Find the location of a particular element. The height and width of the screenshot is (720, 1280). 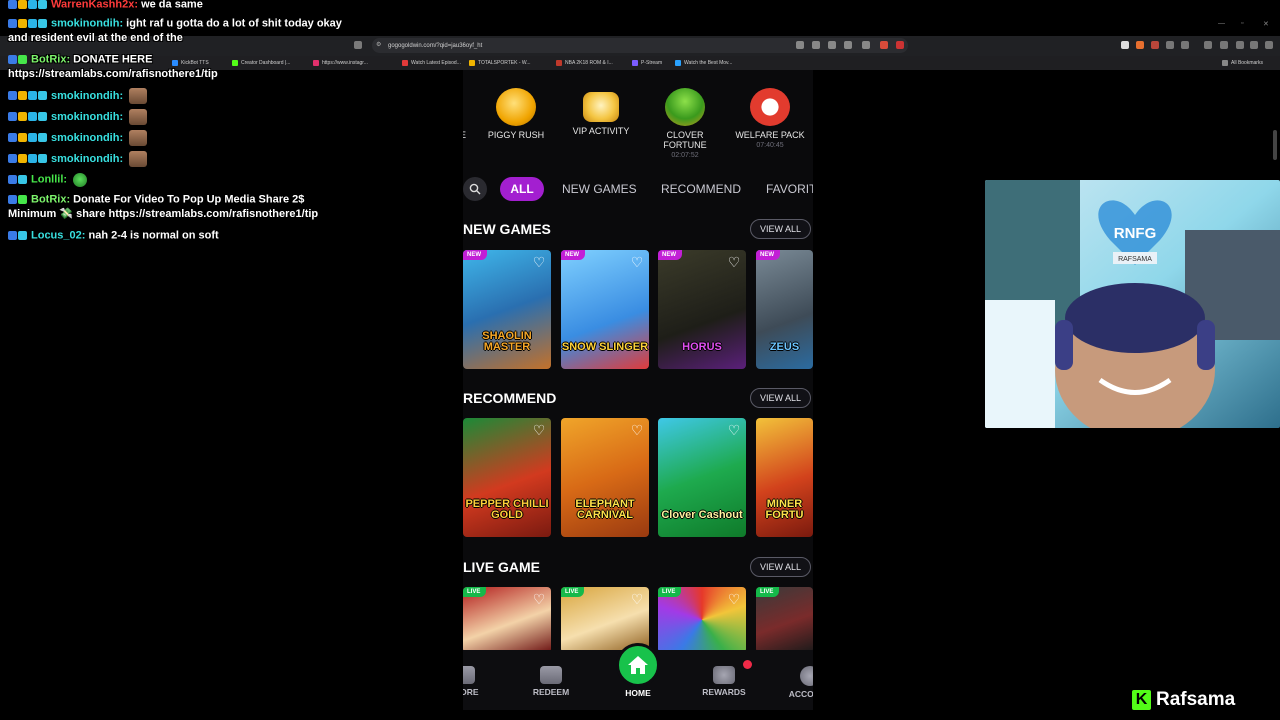

nav-account: ACCOUNT is located at coordinates (796, 682).